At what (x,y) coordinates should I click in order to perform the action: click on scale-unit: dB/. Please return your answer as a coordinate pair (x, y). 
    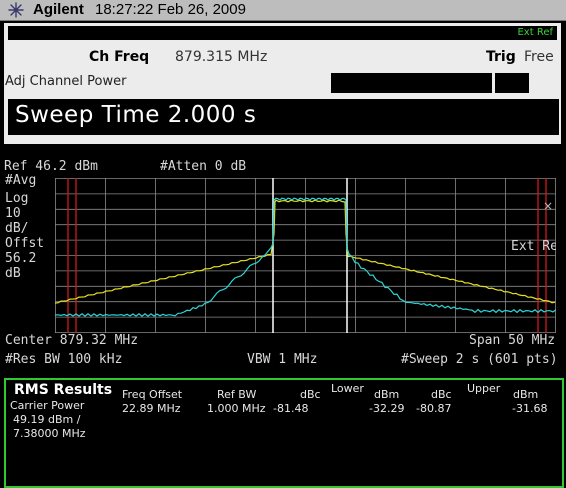
    Looking at the image, I should click on (17, 228).